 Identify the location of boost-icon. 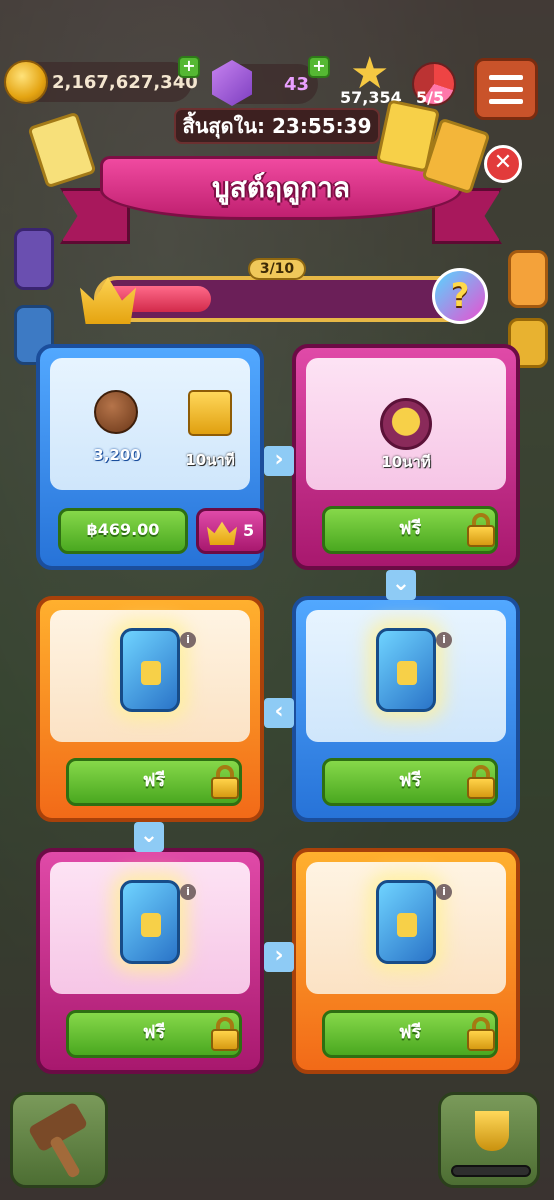
(116, 412).